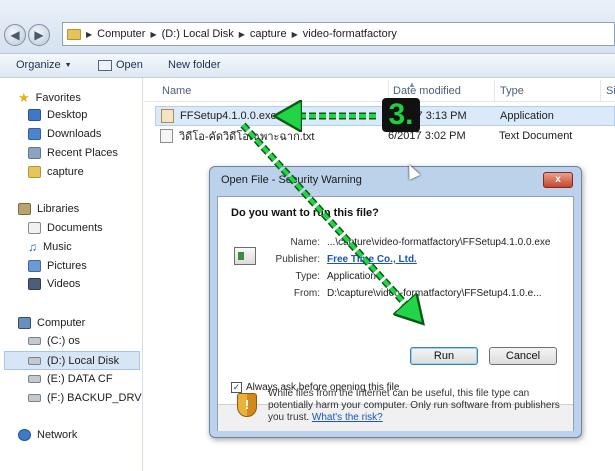  What do you see at coordinates (105, 65) in the screenshot?
I see `open-icon` at bounding box center [105, 65].